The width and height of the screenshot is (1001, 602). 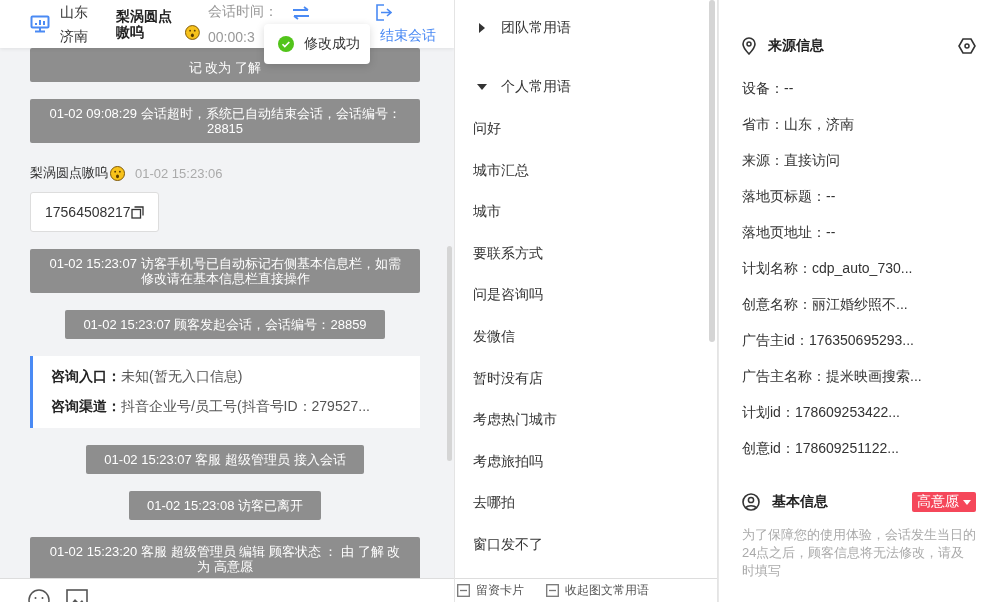 I want to click on info-label: 咨询入口：, so click(x=86, y=376).